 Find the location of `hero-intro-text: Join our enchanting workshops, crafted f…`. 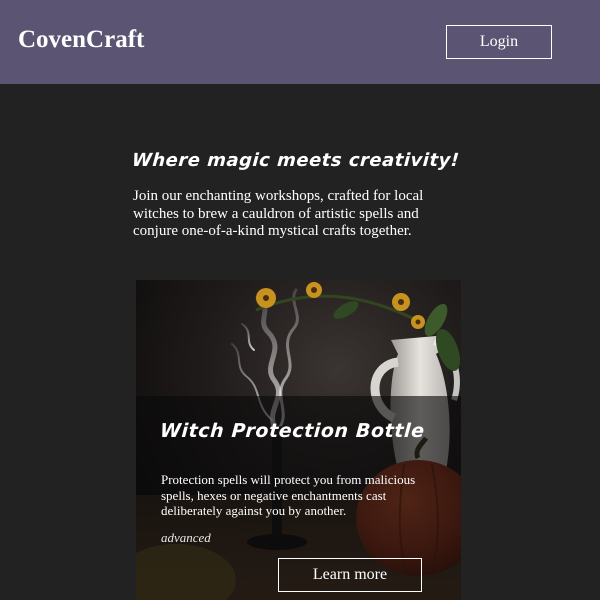

hero-intro-text: Join our enchanting workshops, crafted f… is located at coordinates (278, 213).